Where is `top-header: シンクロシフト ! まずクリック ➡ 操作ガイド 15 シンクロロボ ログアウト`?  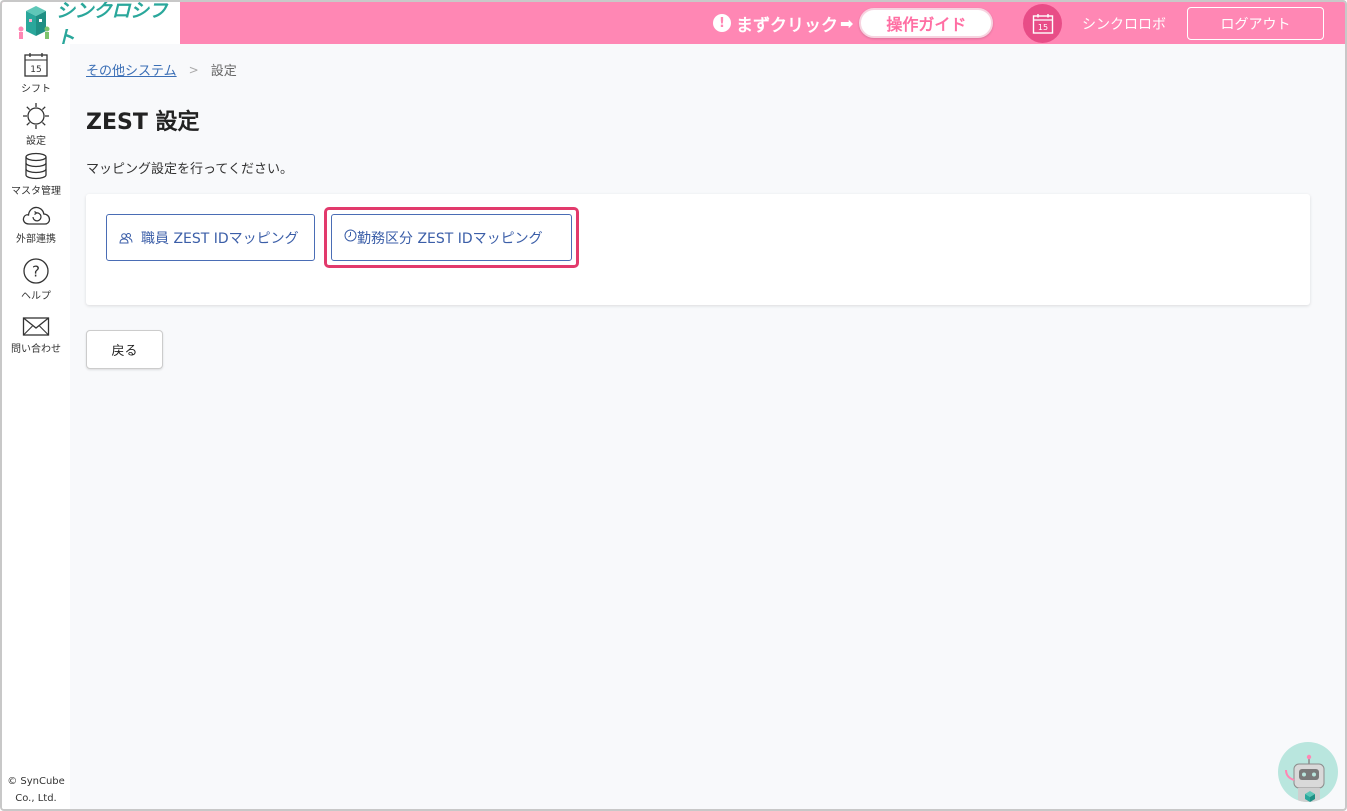 top-header: シンクロシフト ! まずクリック ➡ 操作ガイド 15 シンクロロボ ログアウト is located at coordinates (673, 25).